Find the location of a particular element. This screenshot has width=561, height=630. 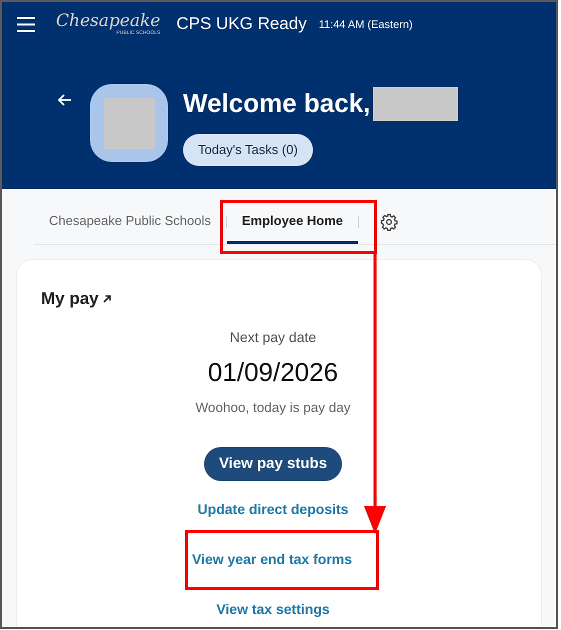

link: View tax settings is located at coordinates (273, 608).